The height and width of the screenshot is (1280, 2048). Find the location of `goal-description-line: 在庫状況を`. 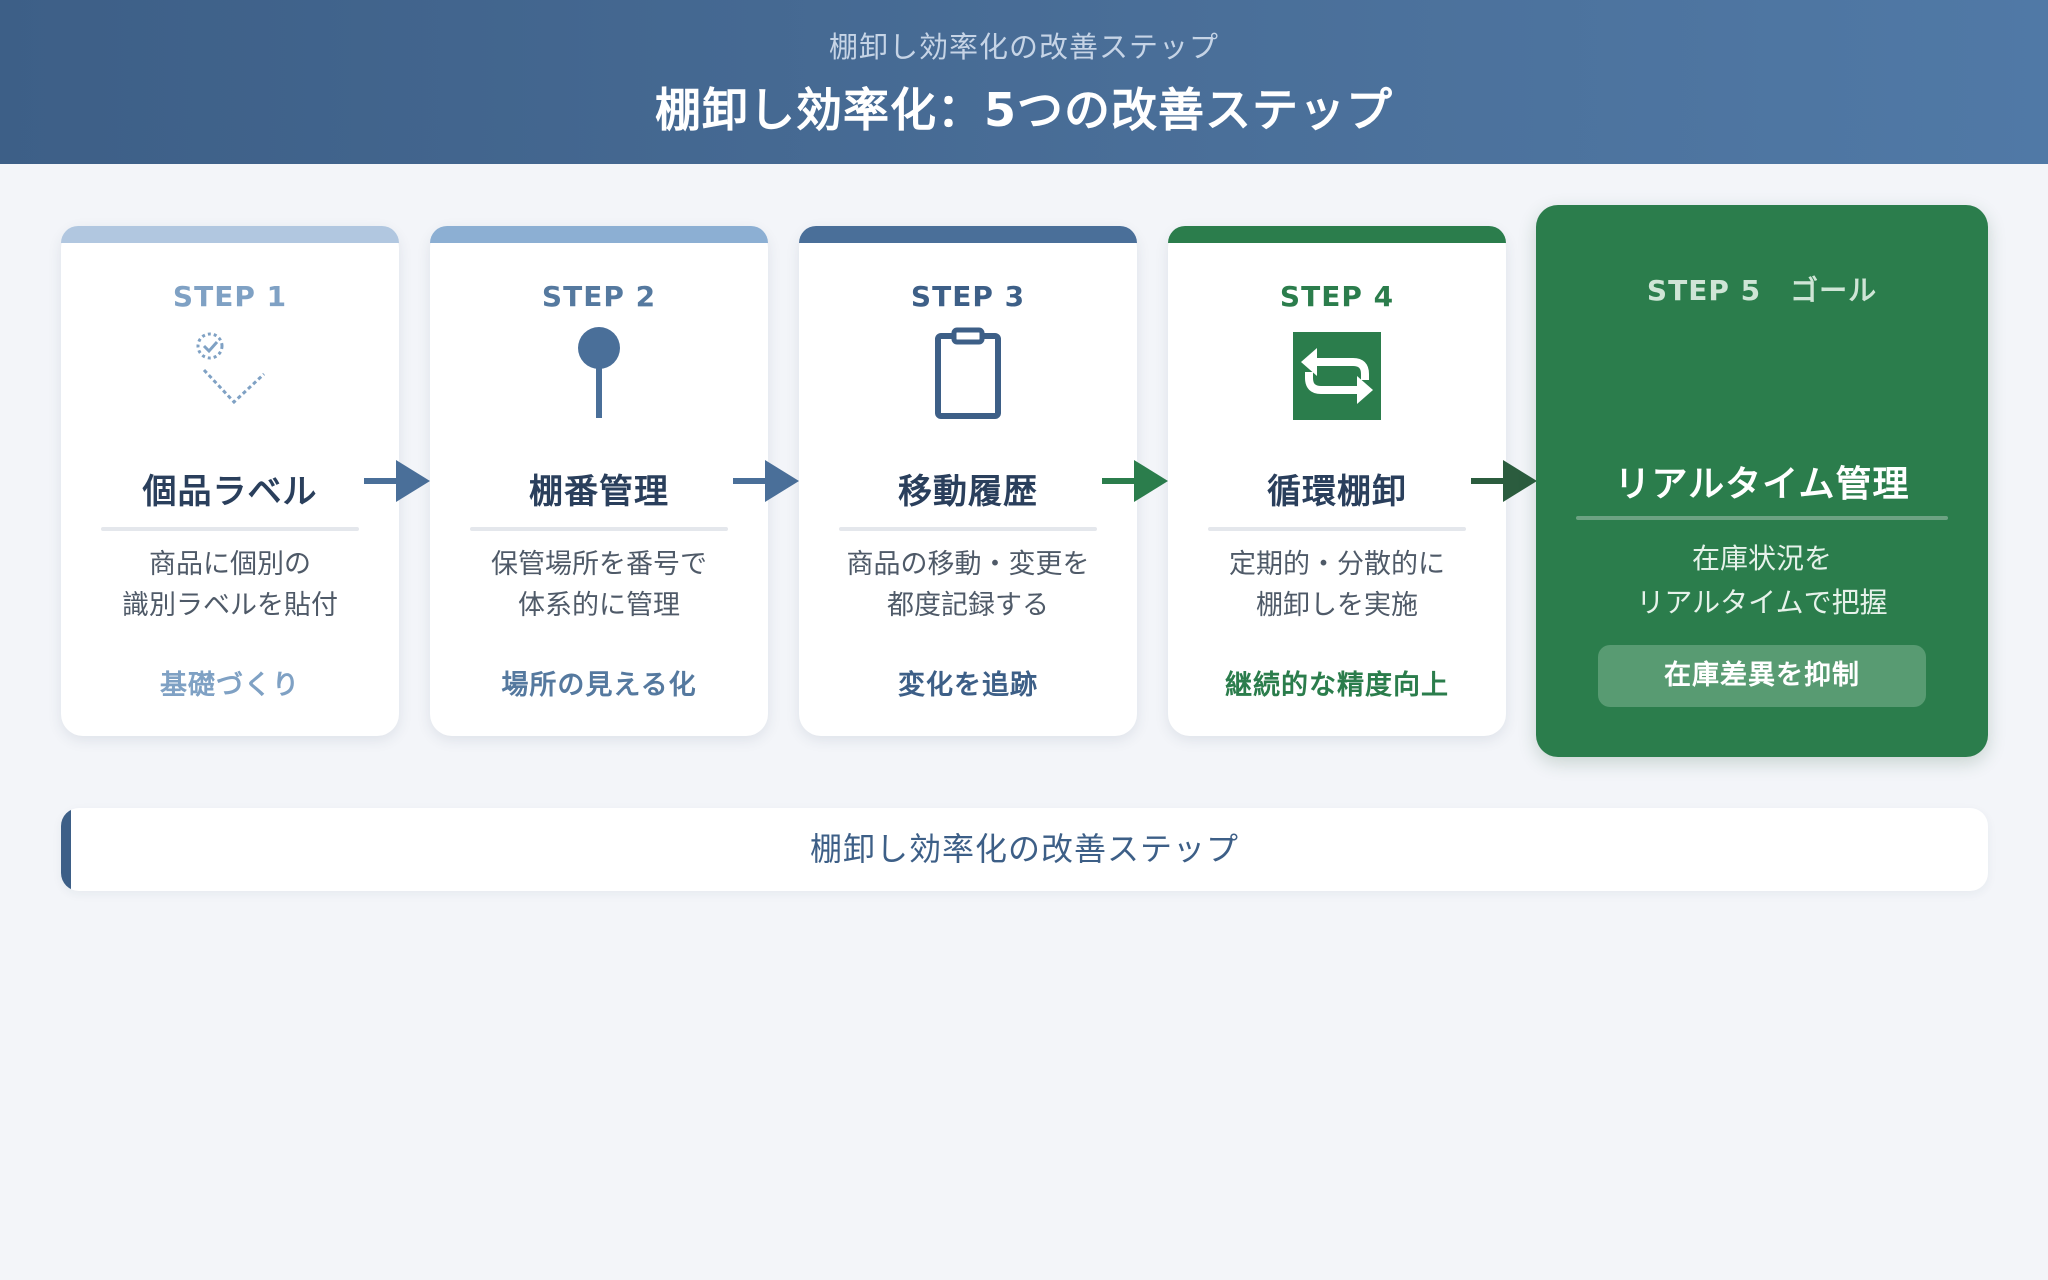

goal-description-line: 在庫状況を is located at coordinates (1761, 558).